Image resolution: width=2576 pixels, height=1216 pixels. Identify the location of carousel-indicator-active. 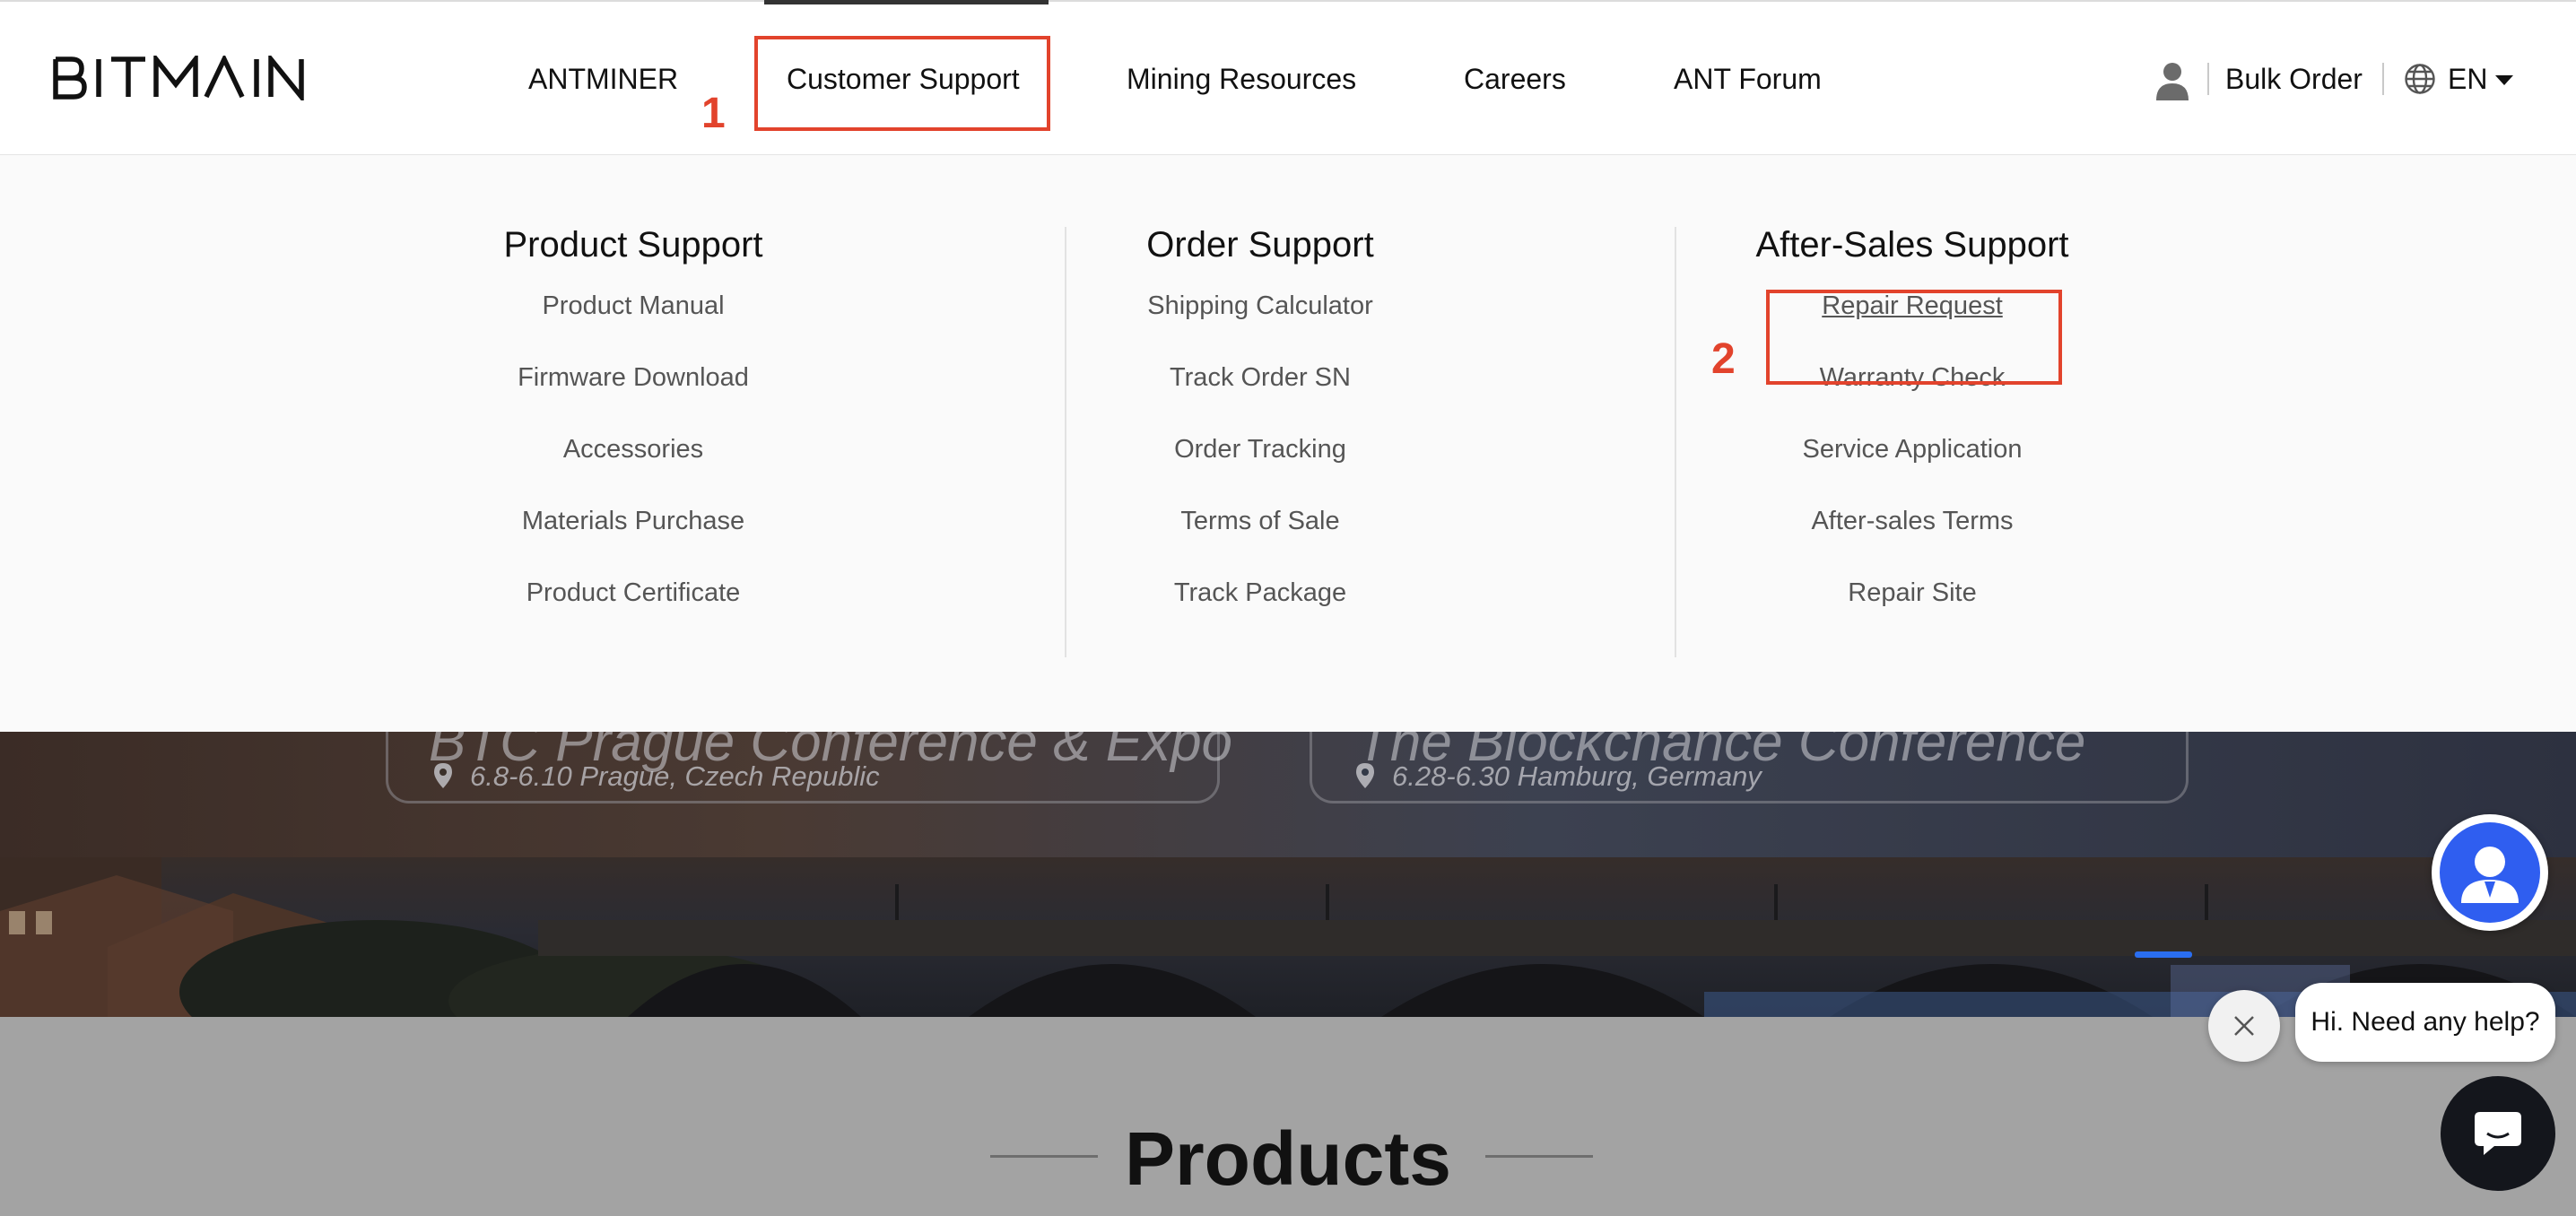
(2163, 954).